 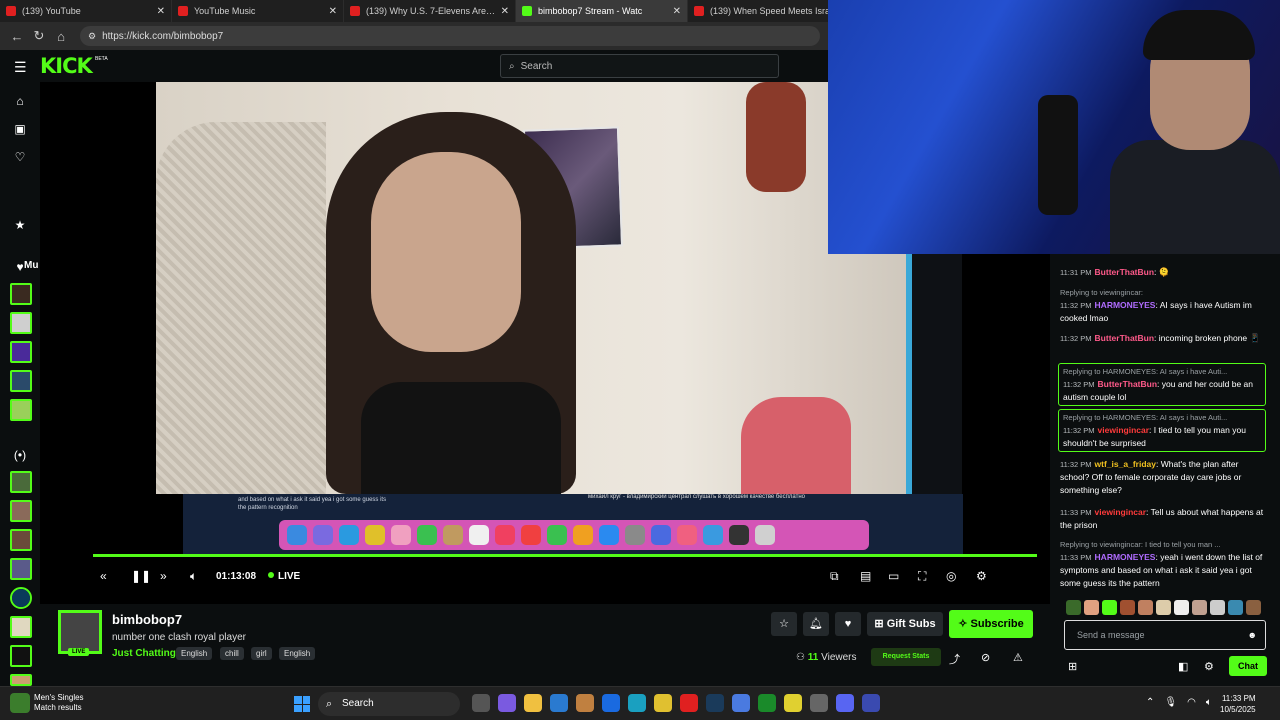 What do you see at coordinates (985, 657) in the screenshot?
I see `hide-icon: ⊘` at bounding box center [985, 657].